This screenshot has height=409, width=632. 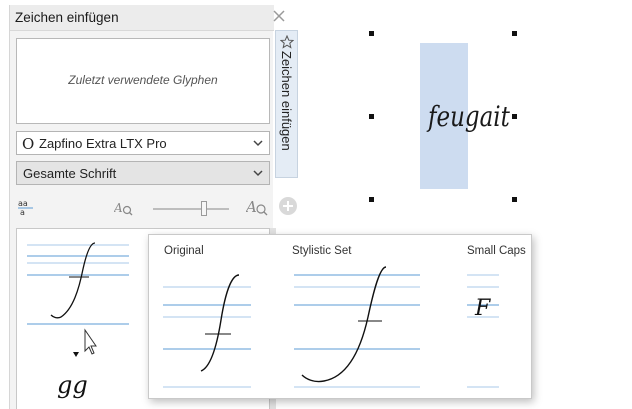 What do you see at coordinates (22, 212) in the screenshot?
I see `svg-text: a` at bounding box center [22, 212].